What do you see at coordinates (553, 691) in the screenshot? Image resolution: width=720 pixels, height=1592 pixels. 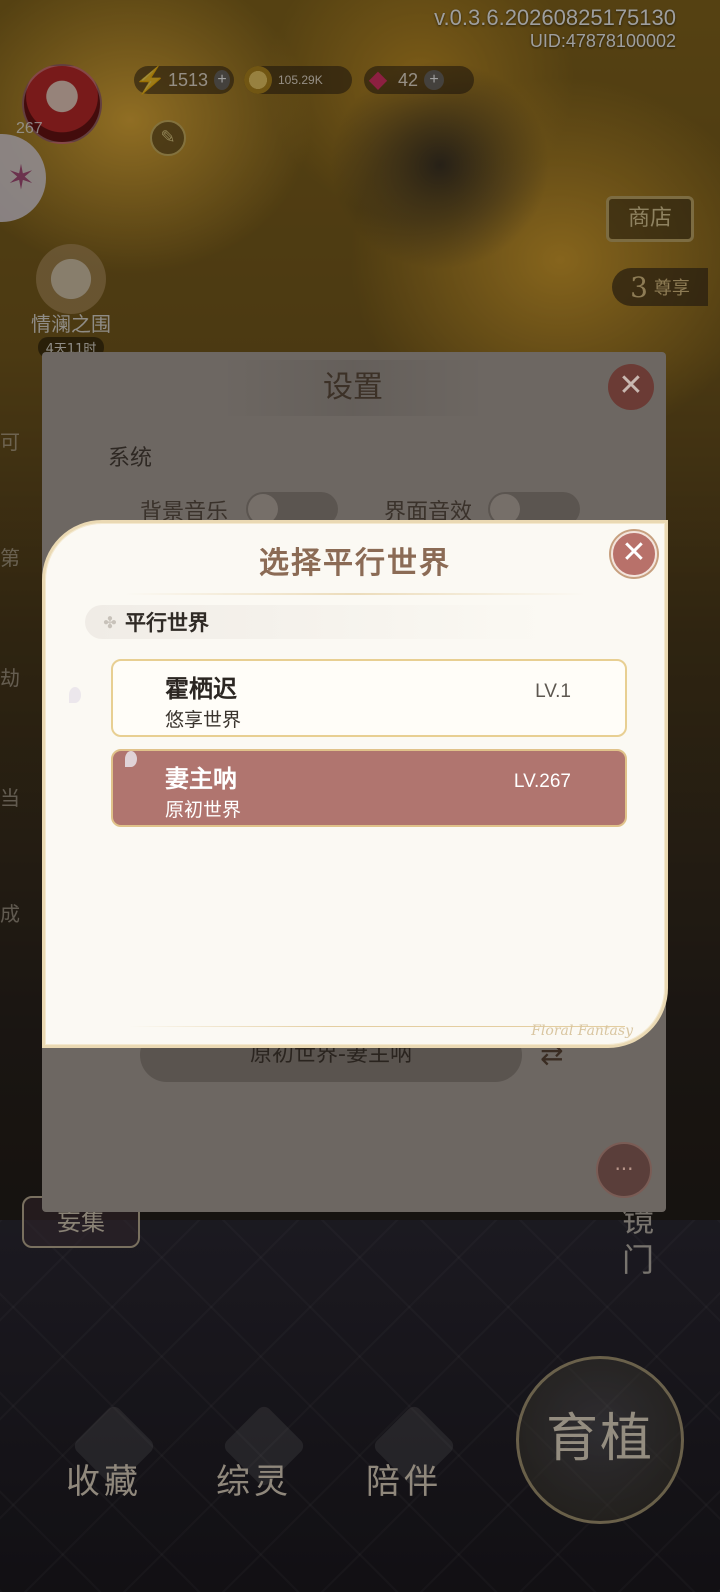 I see `world-level: LV.1` at bounding box center [553, 691].